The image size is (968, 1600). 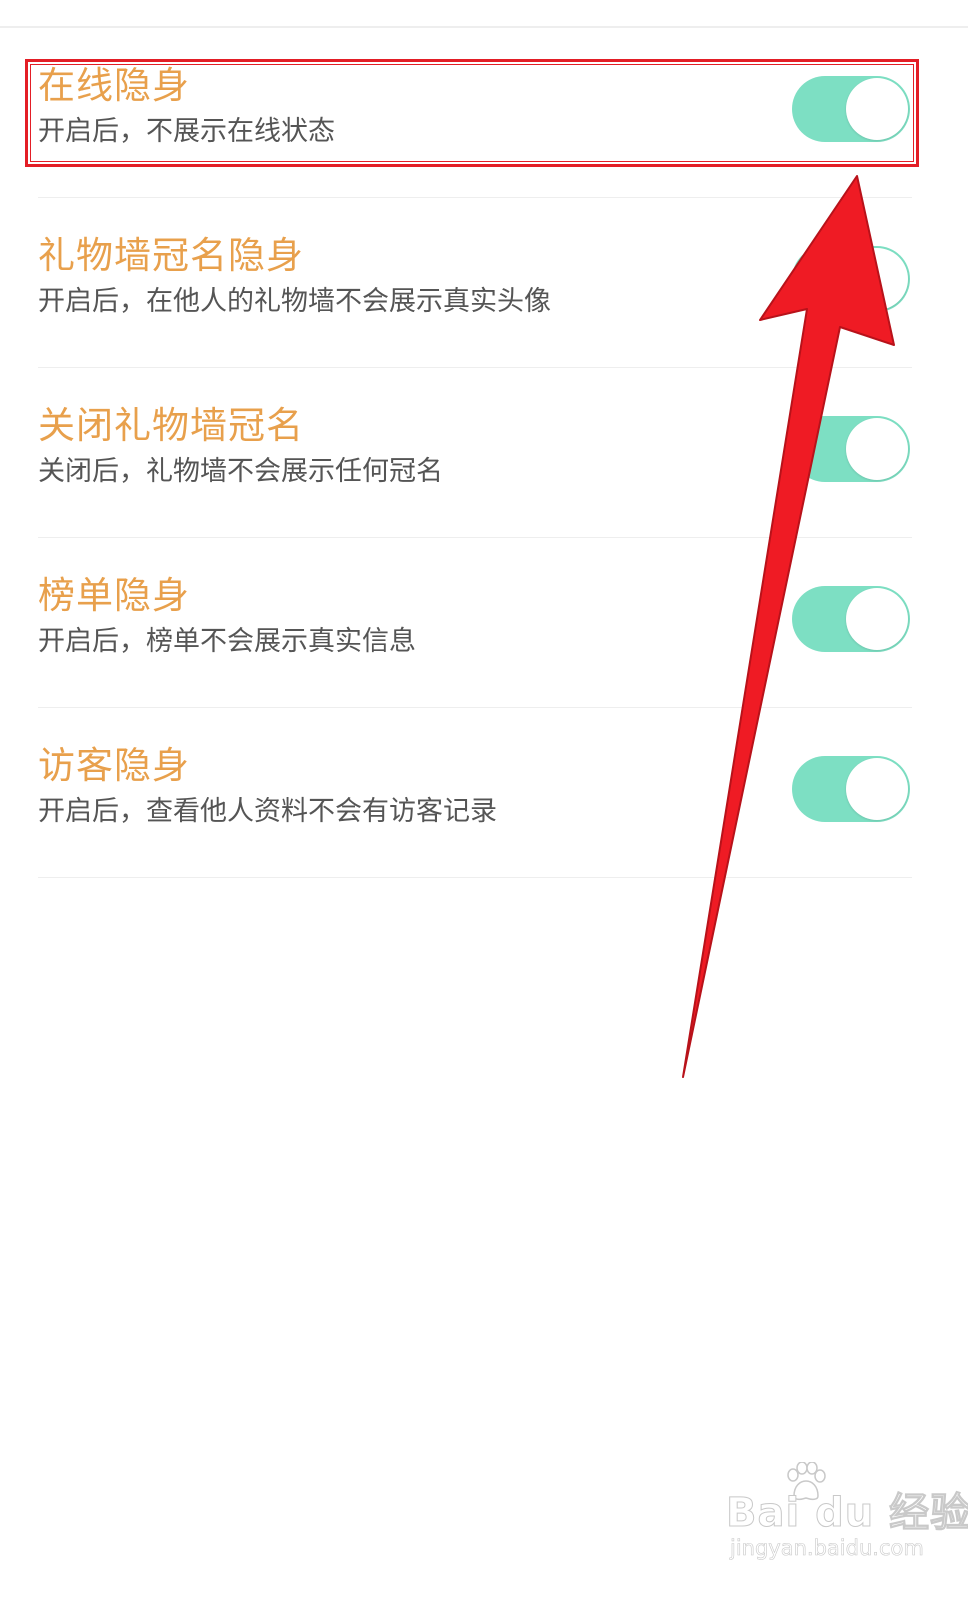 I want to click on setting-text: 榜单隐身 开启后，榜单不会展示真实信息, so click(x=227, y=617).